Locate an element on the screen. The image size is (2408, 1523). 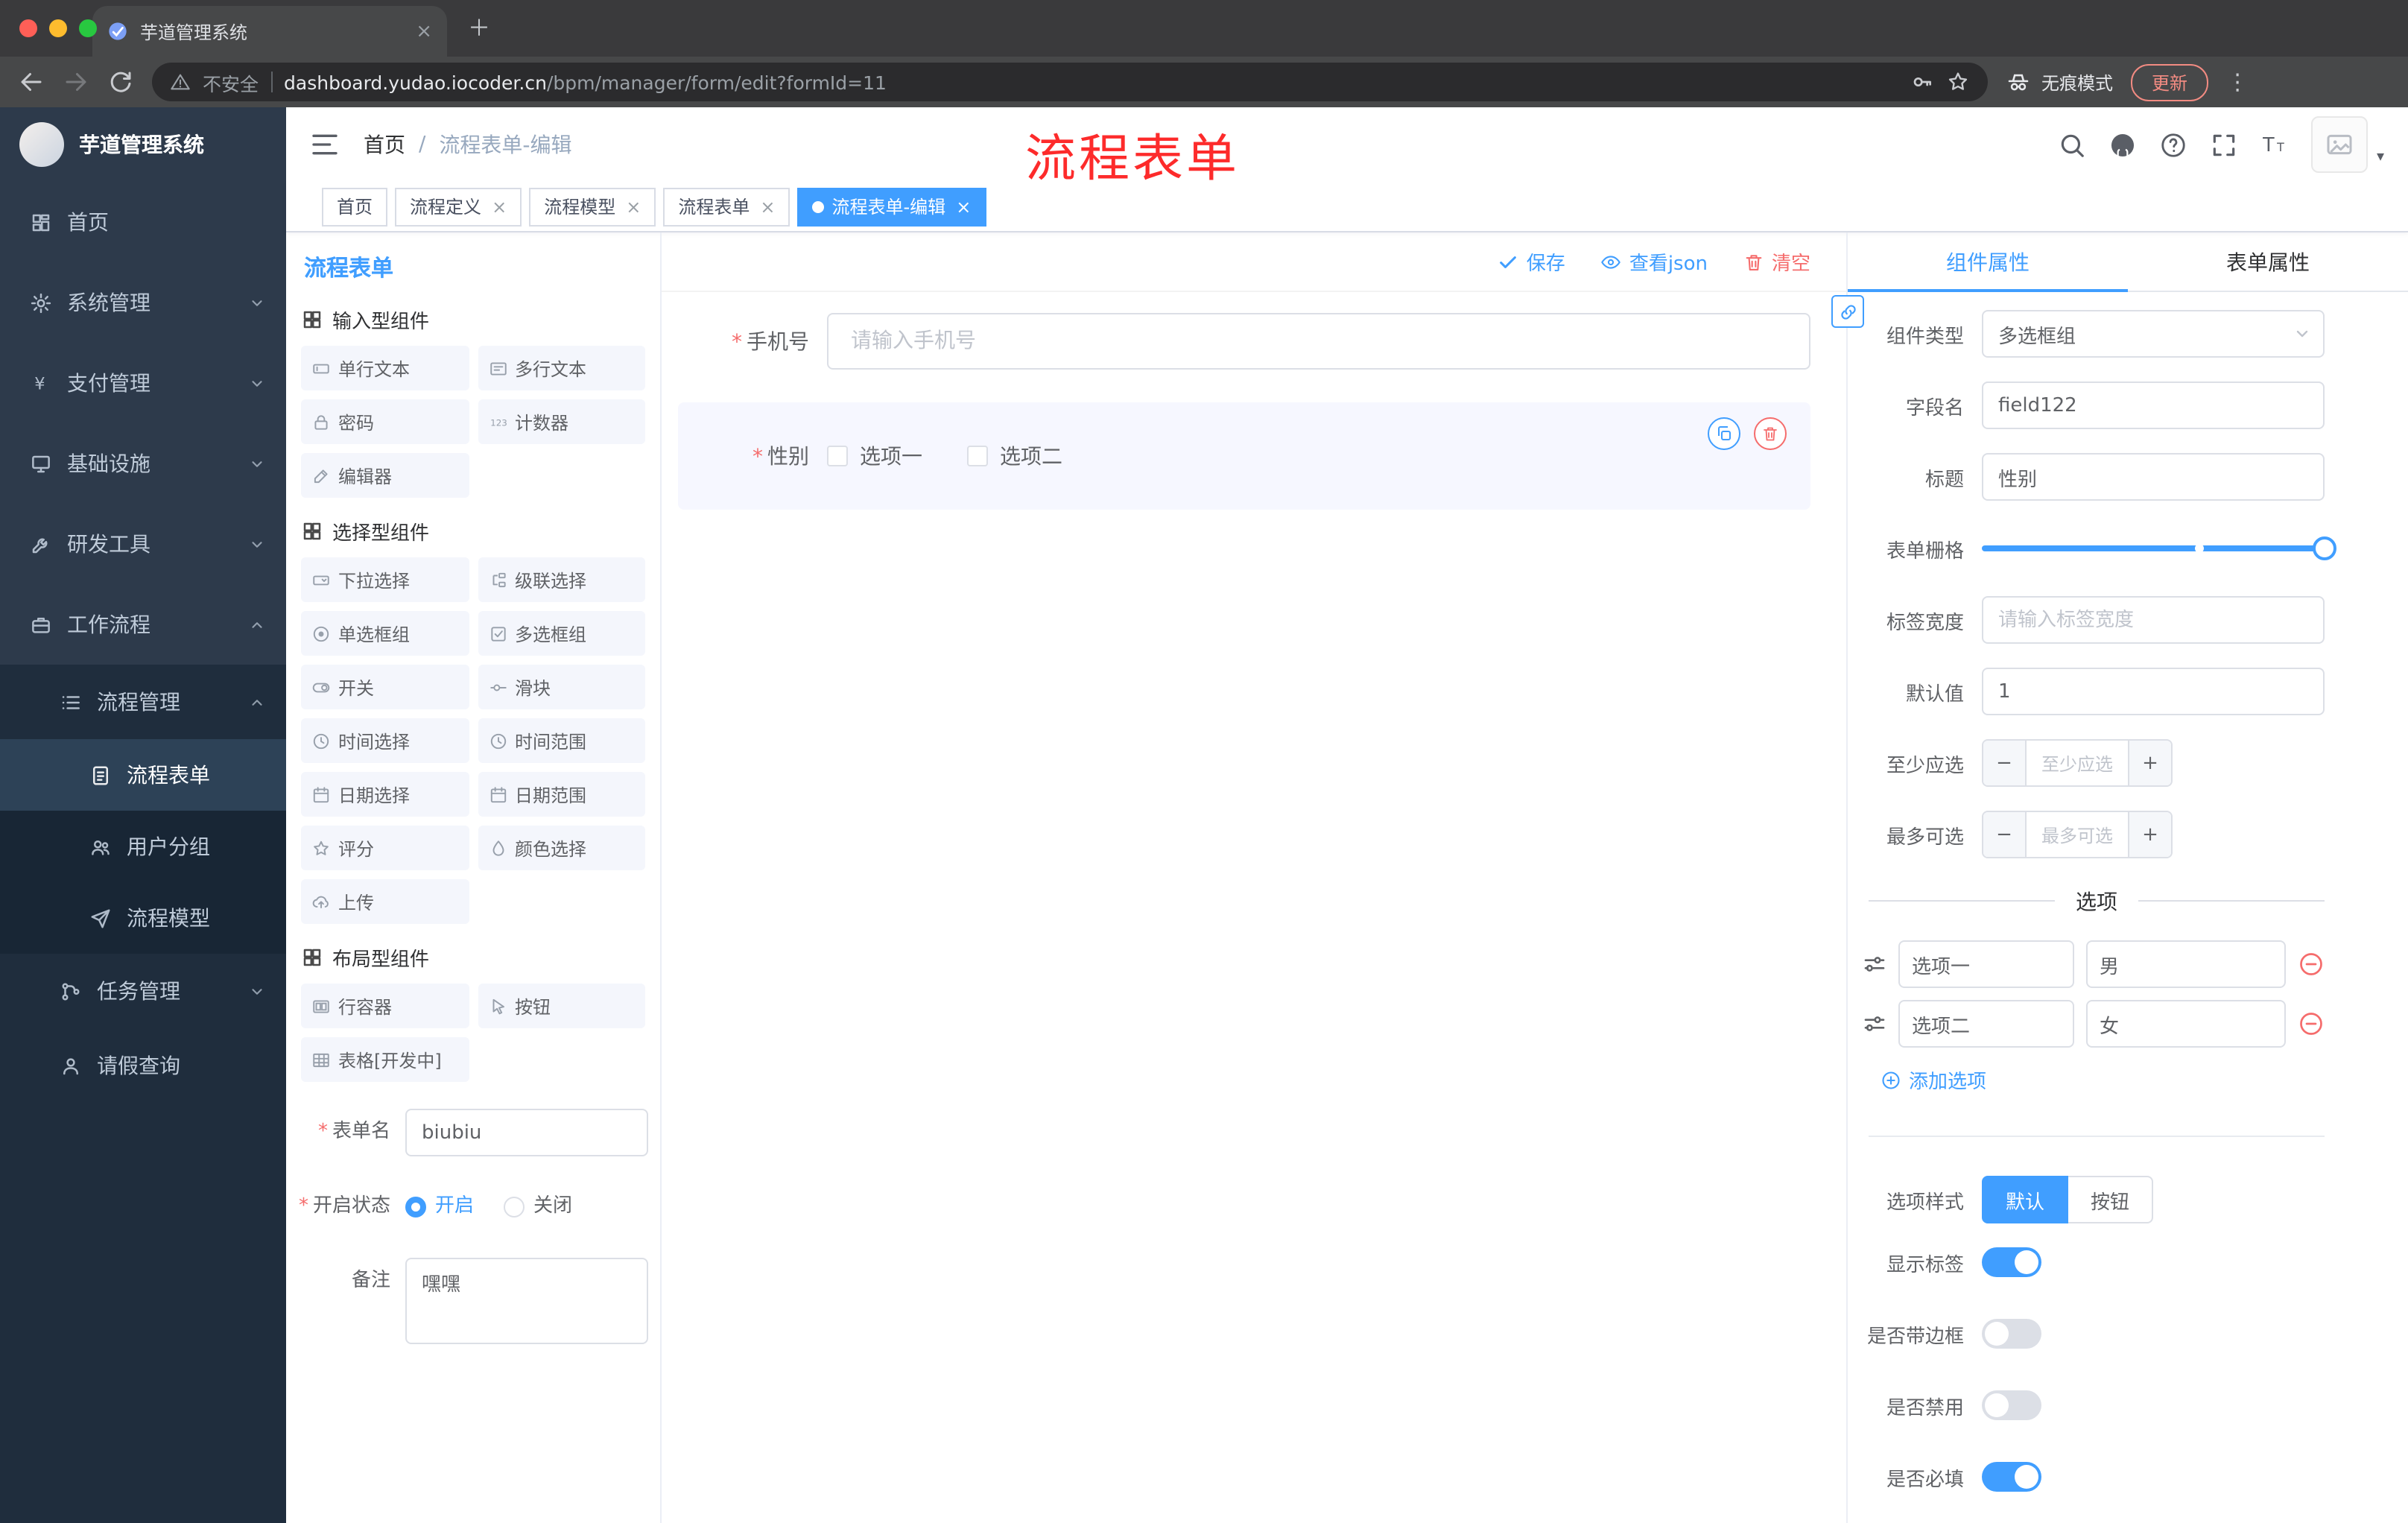
palette-item-time-picker: 时间选择 is located at coordinates (385, 741).